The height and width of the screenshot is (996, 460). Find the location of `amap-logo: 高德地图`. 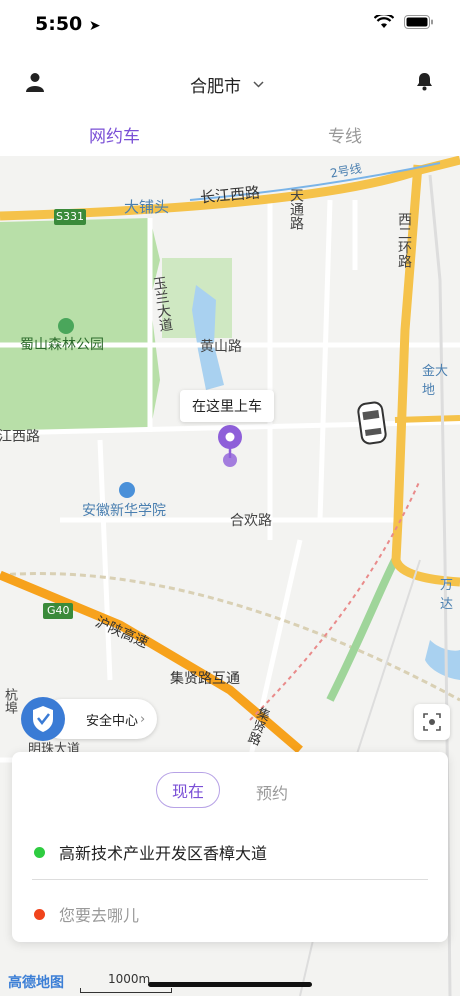

amap-logo: 高德地图 is located at coordinates (36, 983).